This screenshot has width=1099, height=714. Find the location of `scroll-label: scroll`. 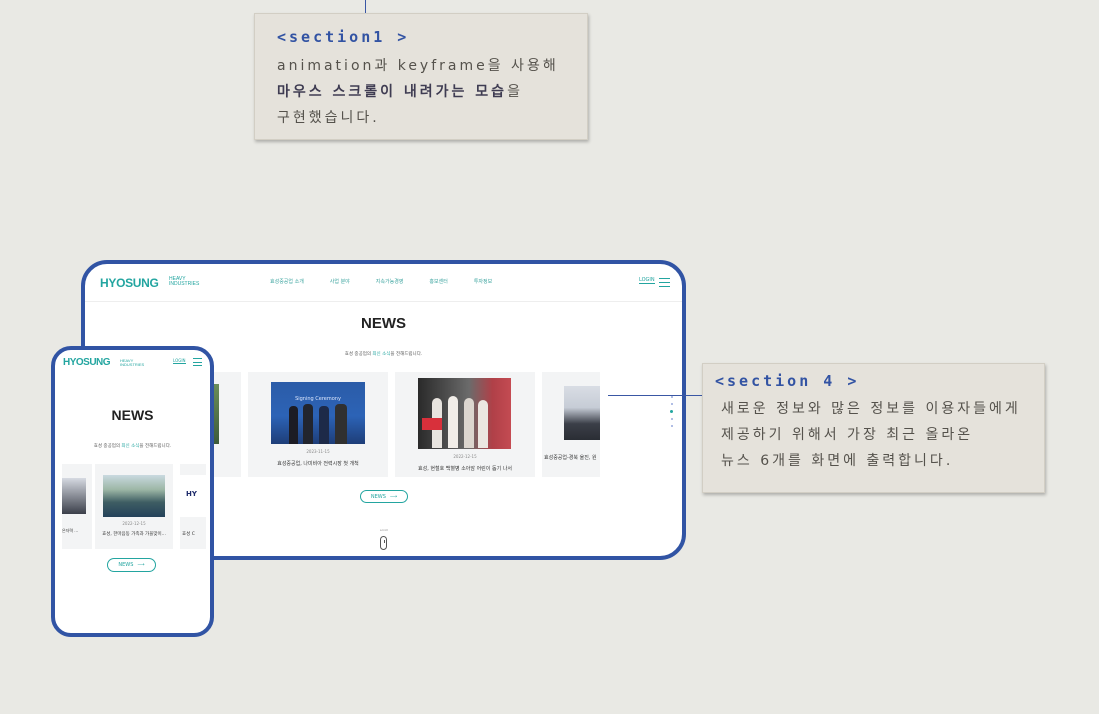

scroll-label: scroll is located at coordinates (384, 530).